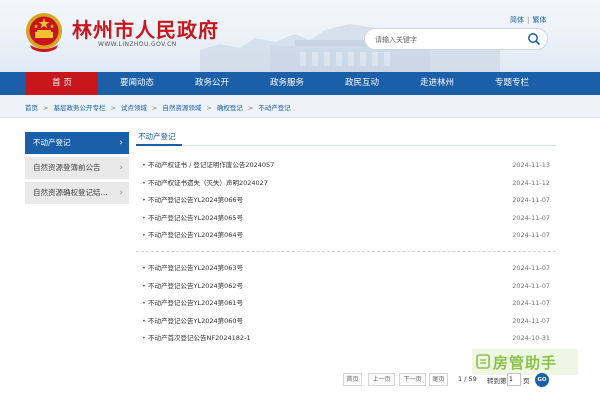 This screenshot has width=600, height=400. I want to click on article-title: 不动产权证书遗失（灭失）声明2024027, so click(208, 182).